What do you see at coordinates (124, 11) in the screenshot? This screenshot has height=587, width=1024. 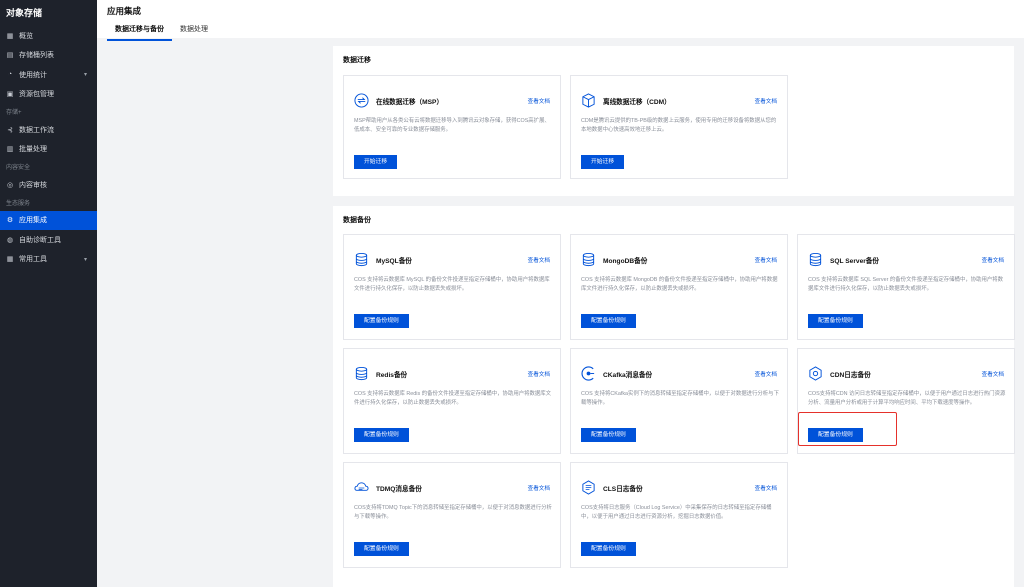 I see `page-title: 应用集成` at bounding box center [124, 11].